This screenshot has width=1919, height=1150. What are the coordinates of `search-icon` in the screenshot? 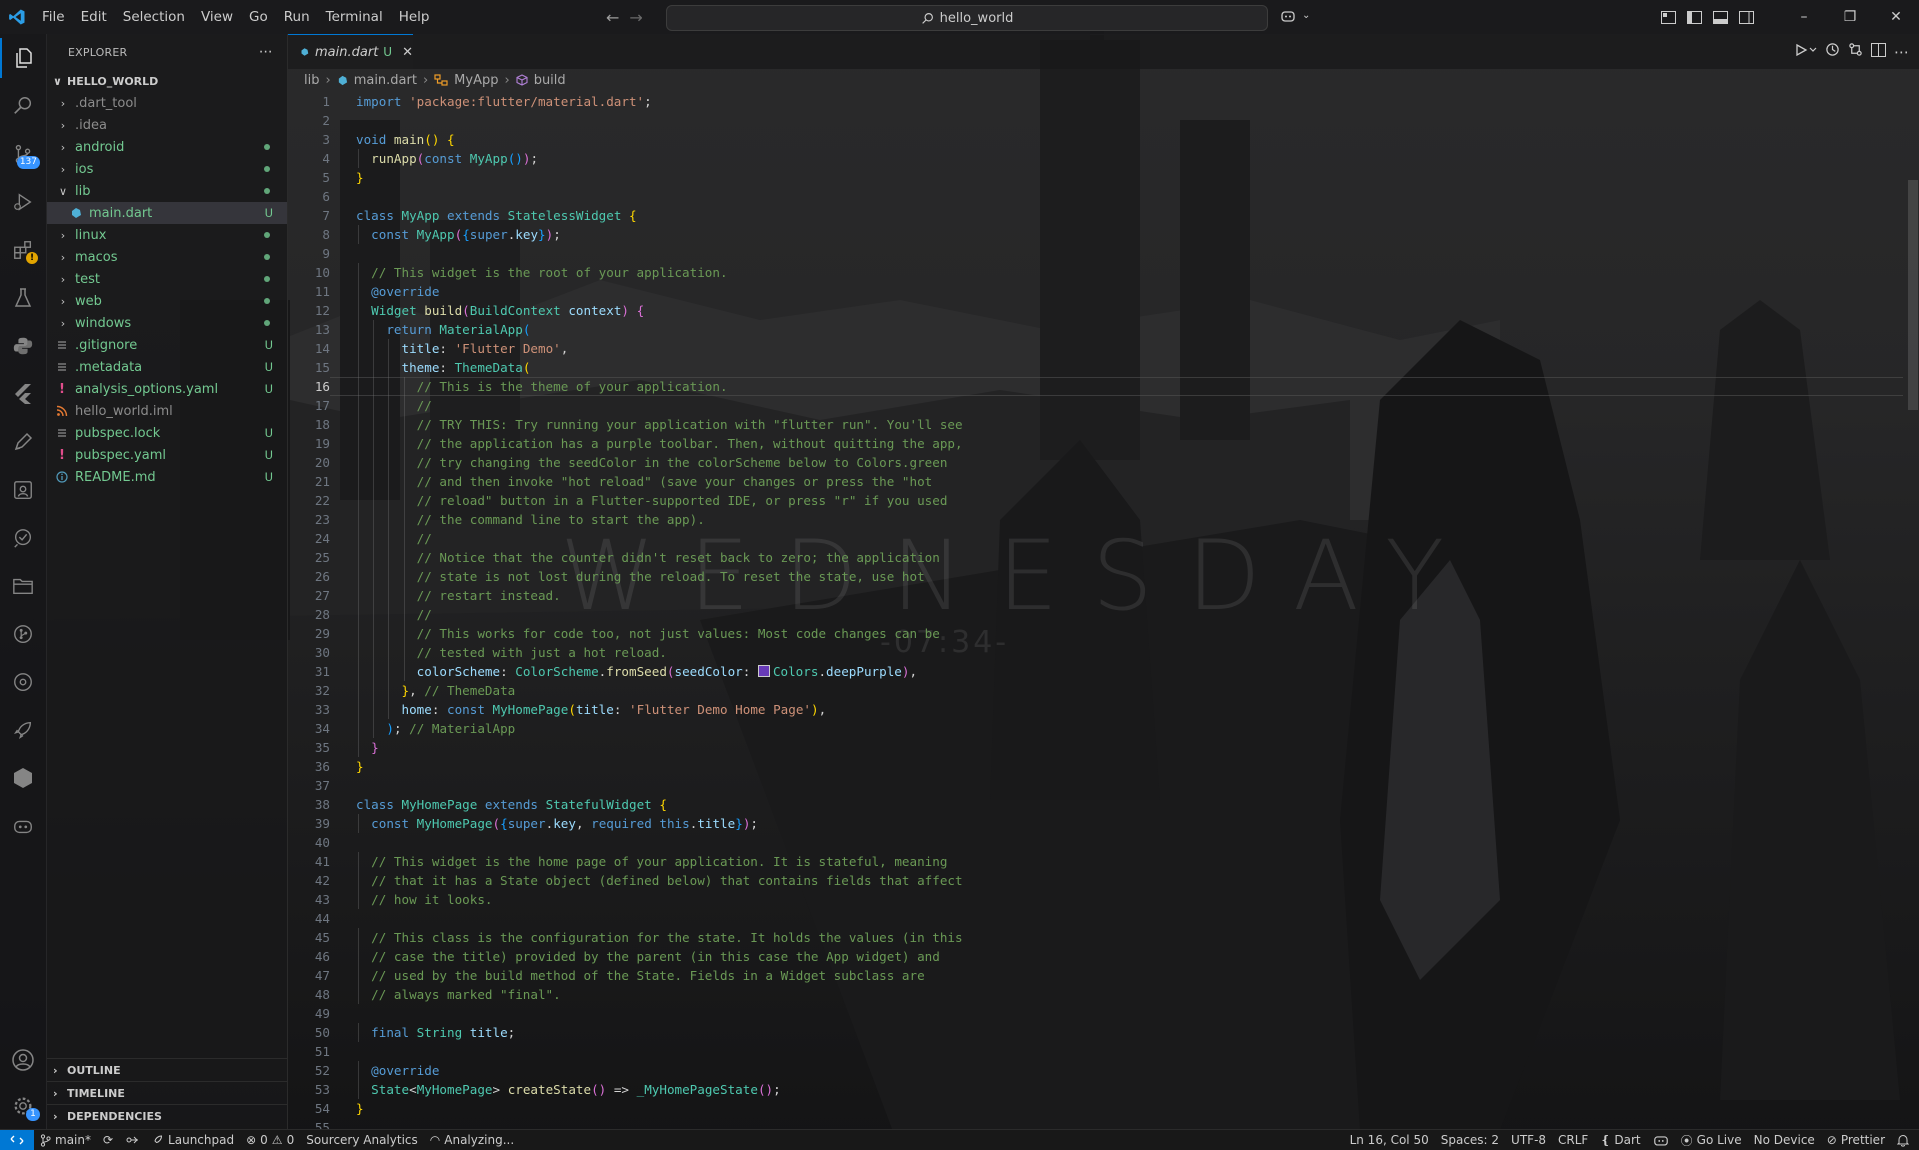 It's located at (23, 106).